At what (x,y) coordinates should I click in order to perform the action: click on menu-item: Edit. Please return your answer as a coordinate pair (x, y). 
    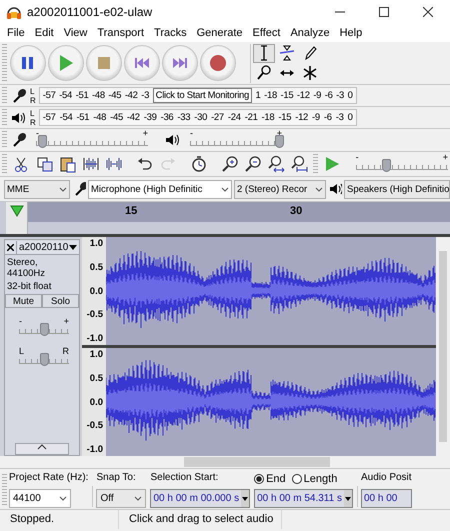
    Looking at the image, I should click on (44, 33).